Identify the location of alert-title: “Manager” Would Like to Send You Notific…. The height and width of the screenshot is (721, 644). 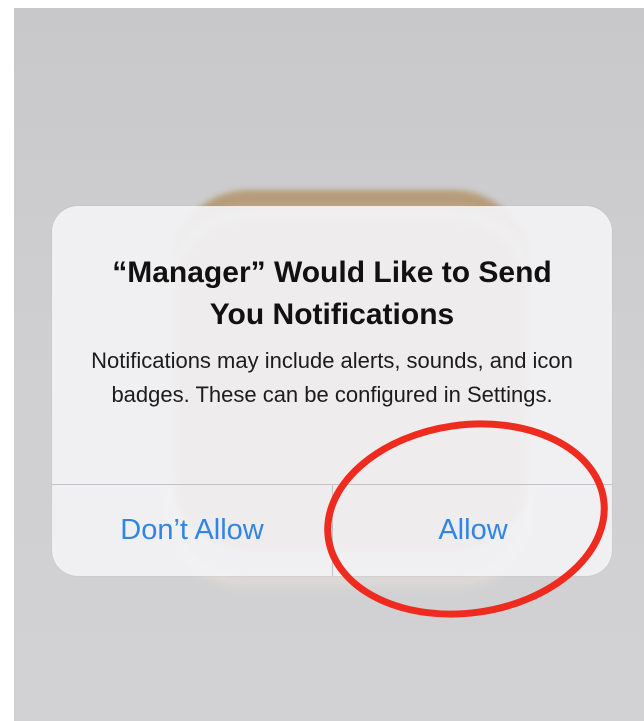
(332, 293).